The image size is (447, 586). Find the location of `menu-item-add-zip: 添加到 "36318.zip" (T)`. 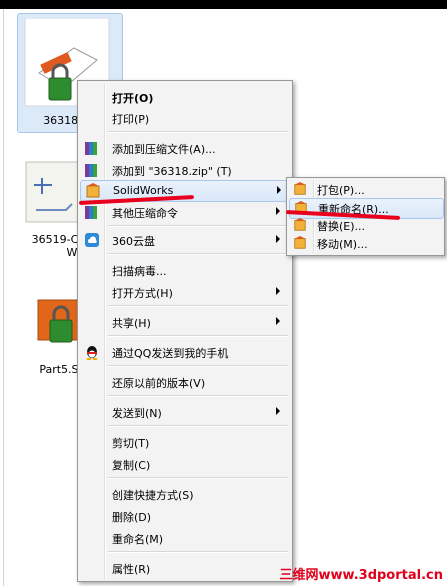

menu-item-add-zip: 添加到 "36318.zip" (T) is located at coordinates (185, 170).